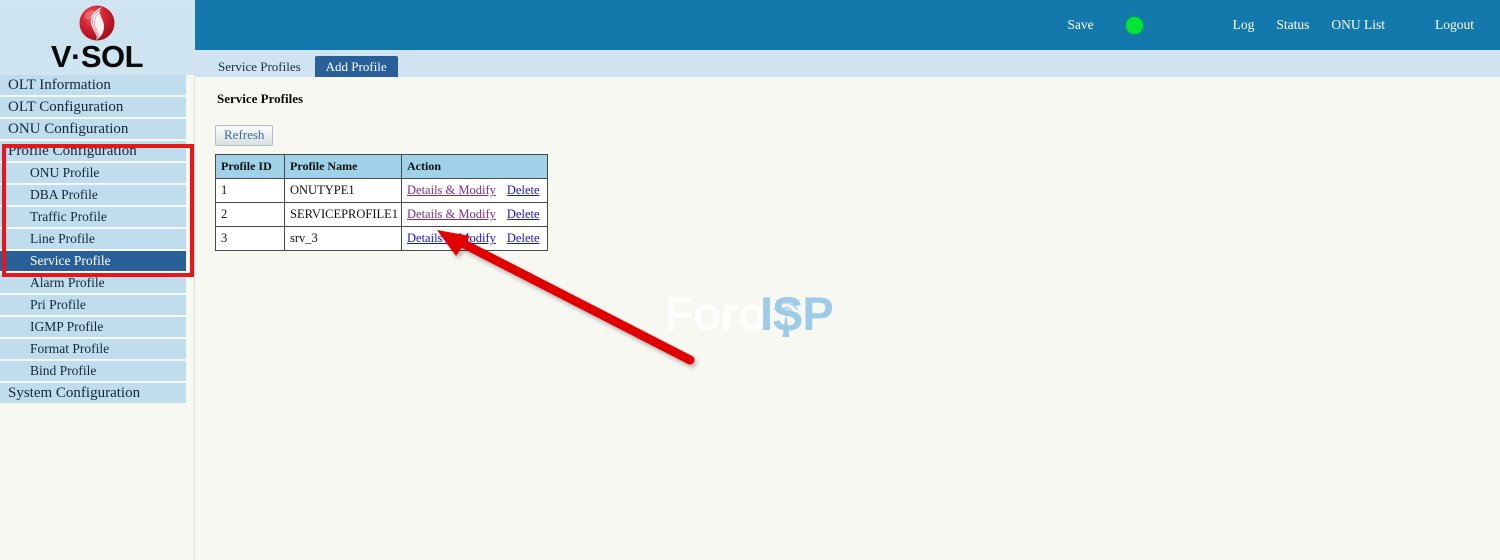  Describe the element at coordinates (250, 166) in the screenshot. I see `column-header-profile-id: Profile ID` at that location.